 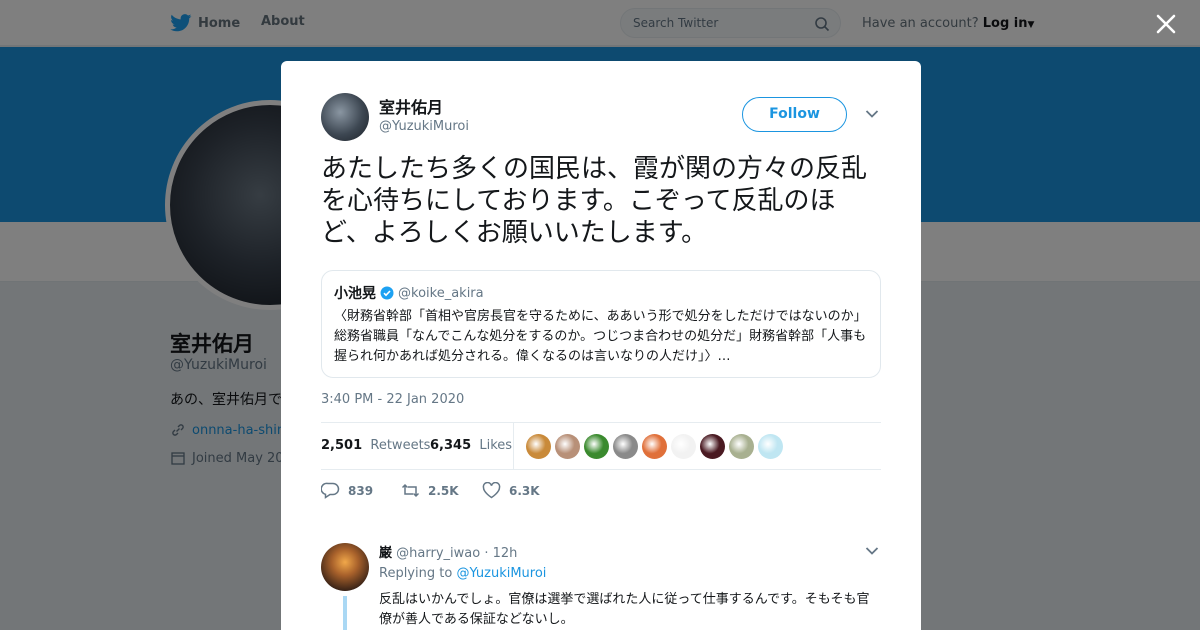 I want to click on quoted-author-name: 小池晃, so click(x=355, y=294).